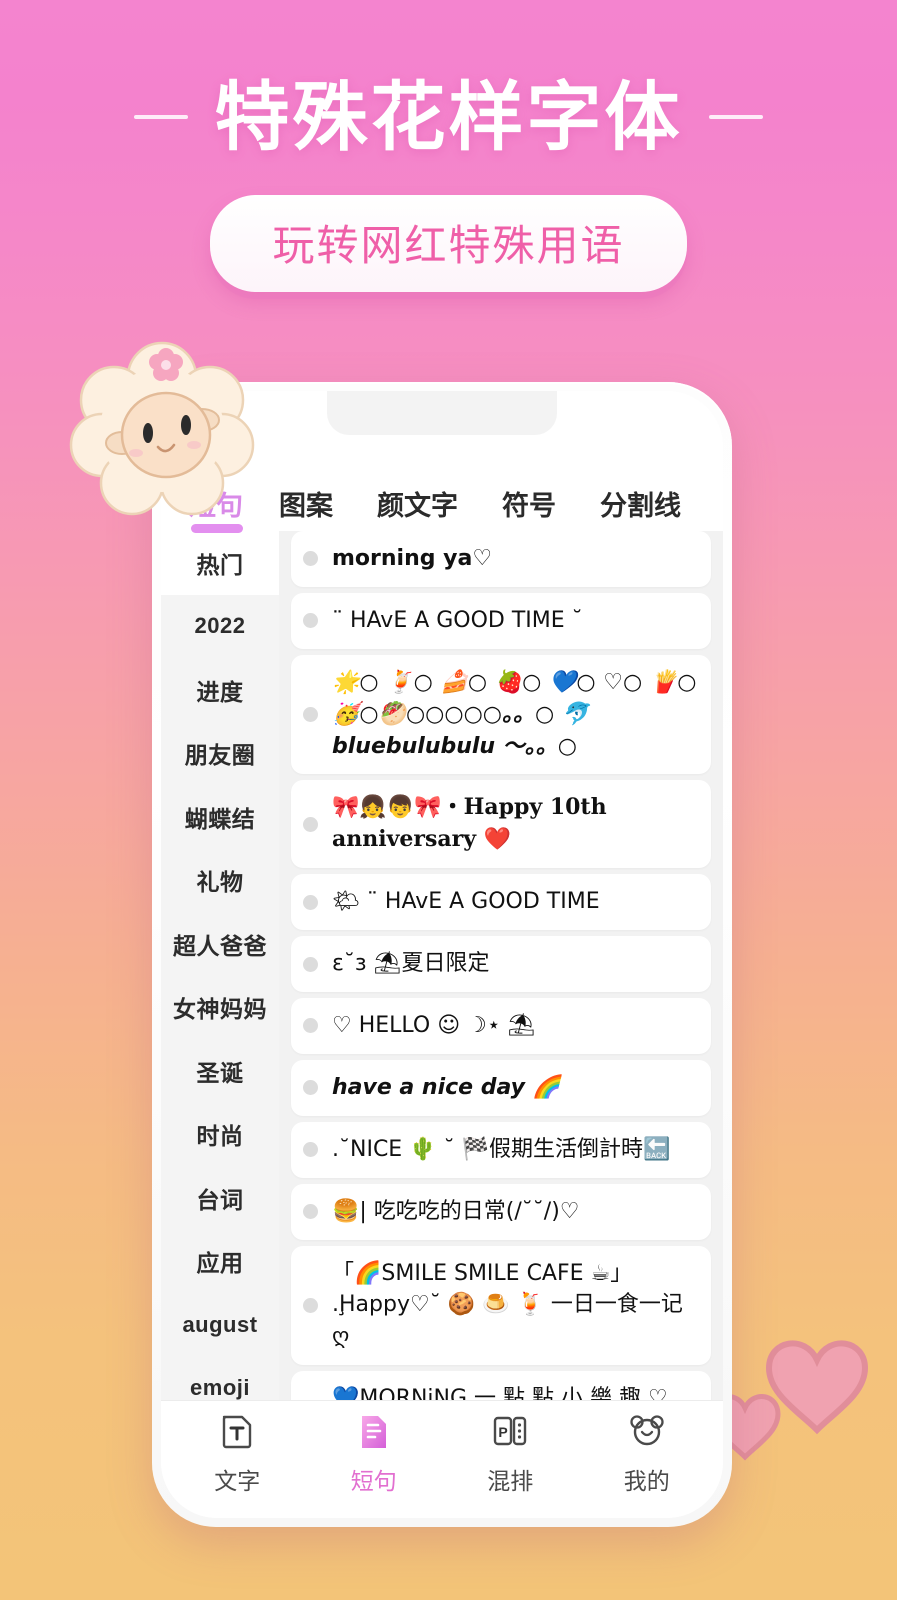 The image size is (897, 1600). Describe the element at coordinates (500, 1393) in the screenshot. I see `phrase-text: 💙MORNiNG 一 點 點 小 樂 趣 ♡ ⚗⋆` at that location.